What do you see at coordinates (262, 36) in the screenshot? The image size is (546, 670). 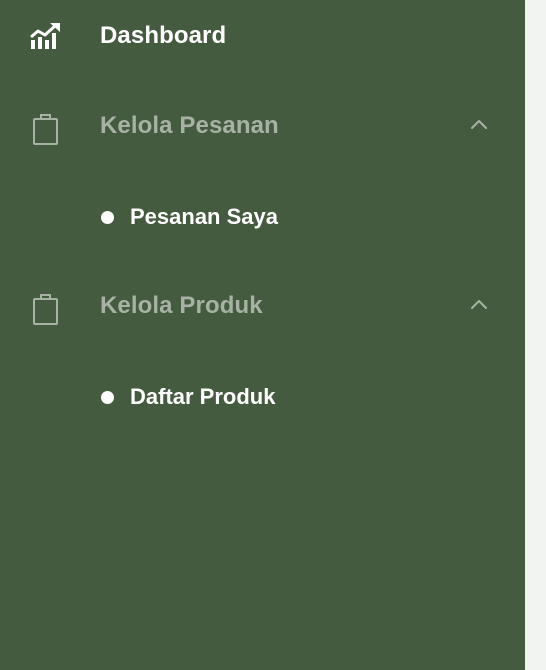 I see `sidebar-item-dashboard: Dashboard` at bounding box center [262, 36].